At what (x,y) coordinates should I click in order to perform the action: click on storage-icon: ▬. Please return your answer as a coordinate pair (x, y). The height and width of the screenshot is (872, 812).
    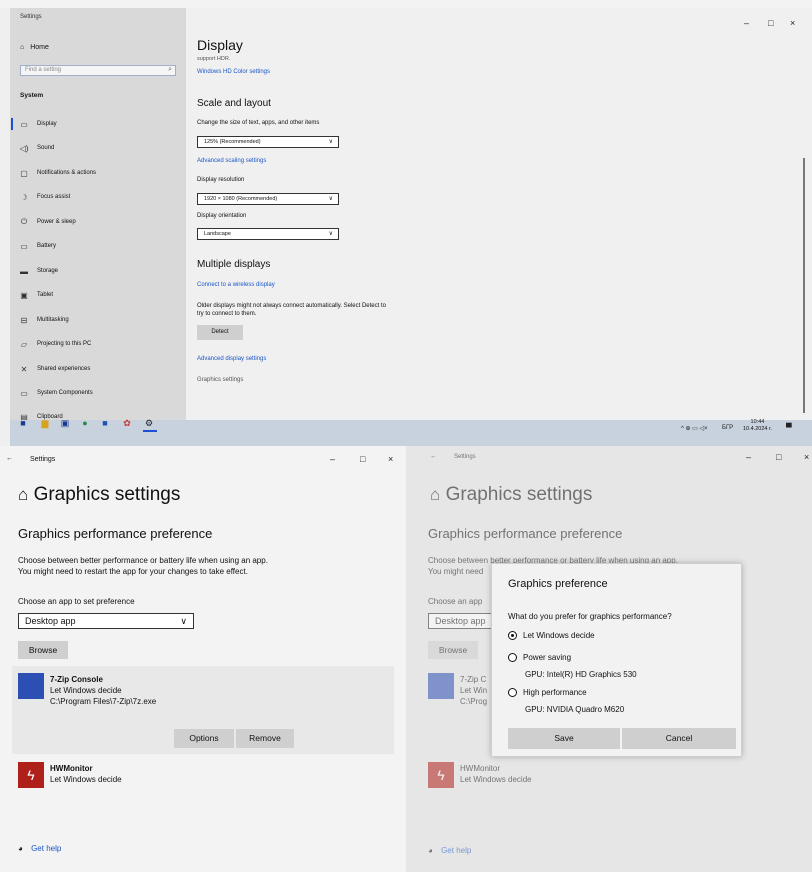
    Looking at the image, I should click on (24, 271).